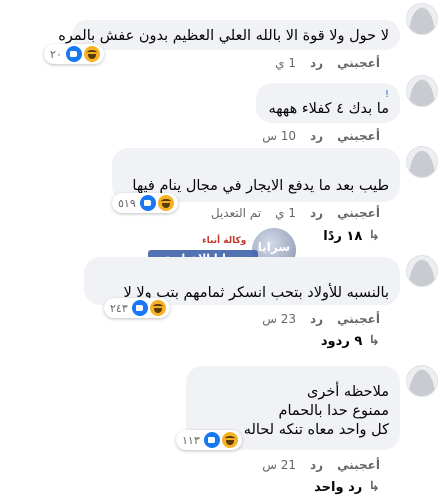 Image resolution: width=444 pixels, height=504 pixels. Describe the element at coordinates (334, 411) in the screenshot. I see `comment-line: ممنوع حدا بالحمام` at that location.